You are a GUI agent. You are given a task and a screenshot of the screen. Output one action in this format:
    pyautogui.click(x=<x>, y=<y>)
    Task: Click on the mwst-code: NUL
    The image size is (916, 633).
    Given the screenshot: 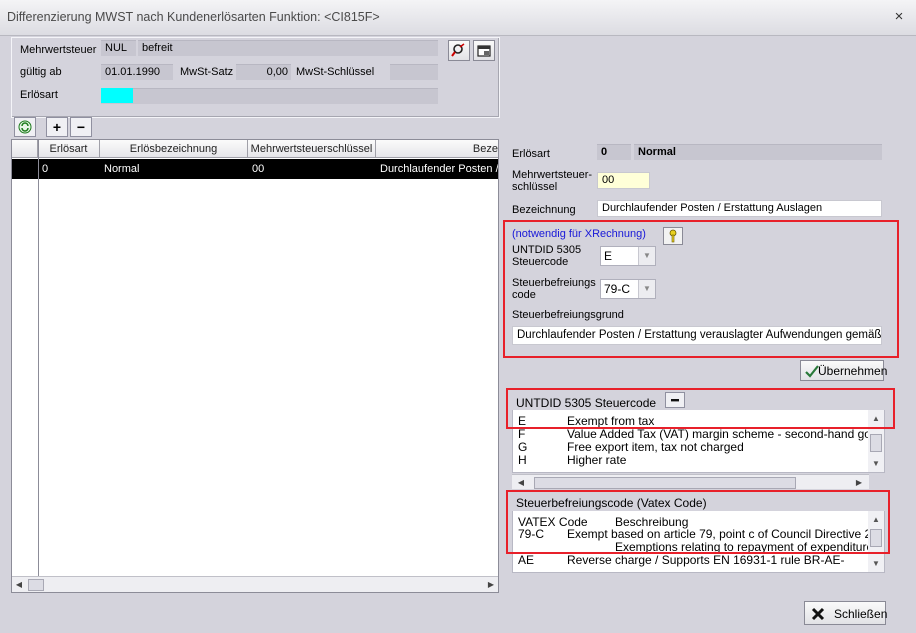 What is the action you would take?
    pyautogui.click(x=118, y=48)
    